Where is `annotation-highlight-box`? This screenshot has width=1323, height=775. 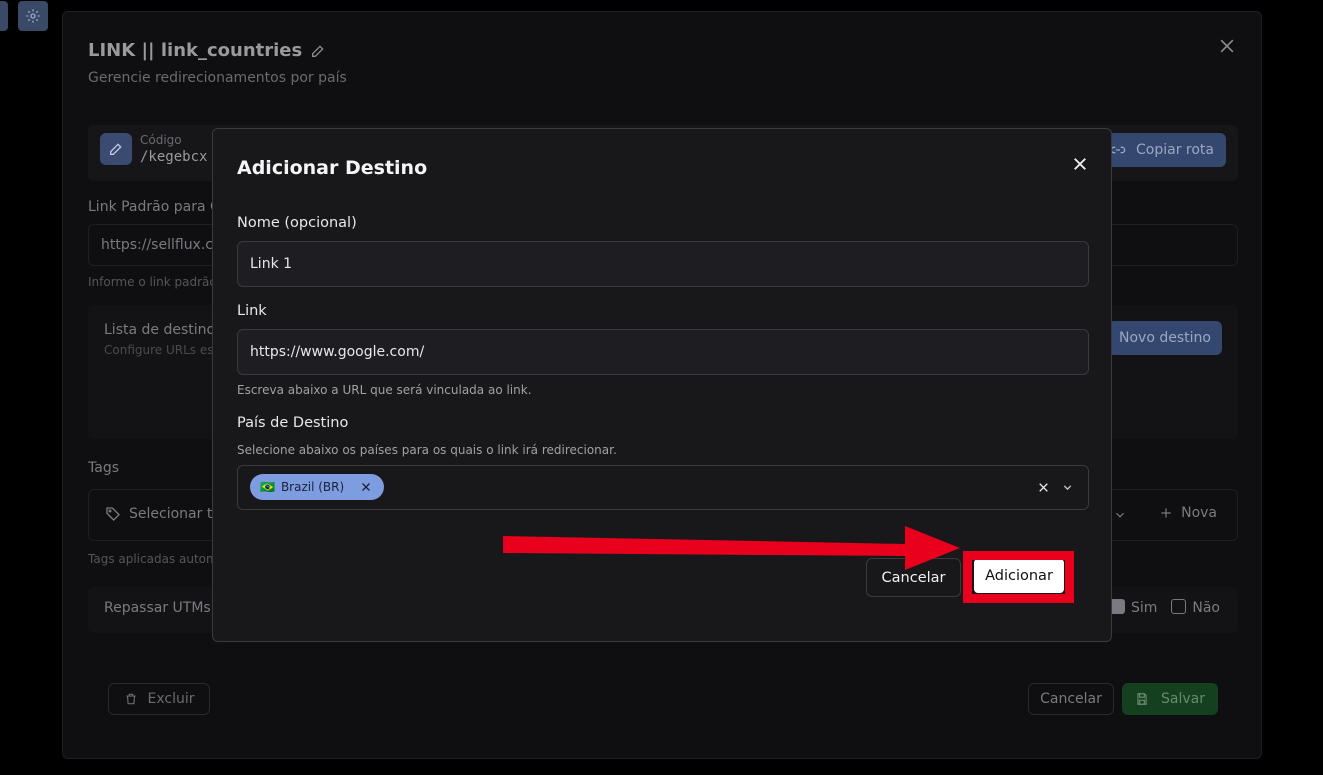 annotation-highlight-box is located at coordinates (1018, 577).